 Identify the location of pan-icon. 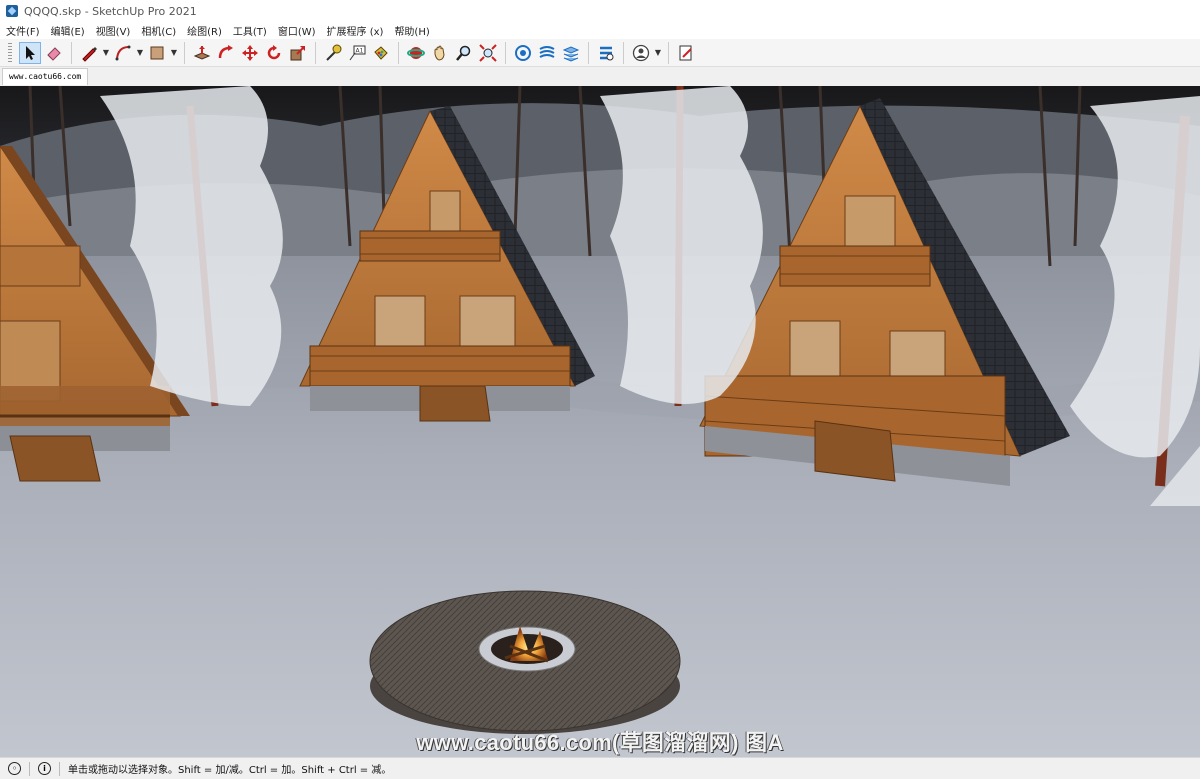
(439, 53).